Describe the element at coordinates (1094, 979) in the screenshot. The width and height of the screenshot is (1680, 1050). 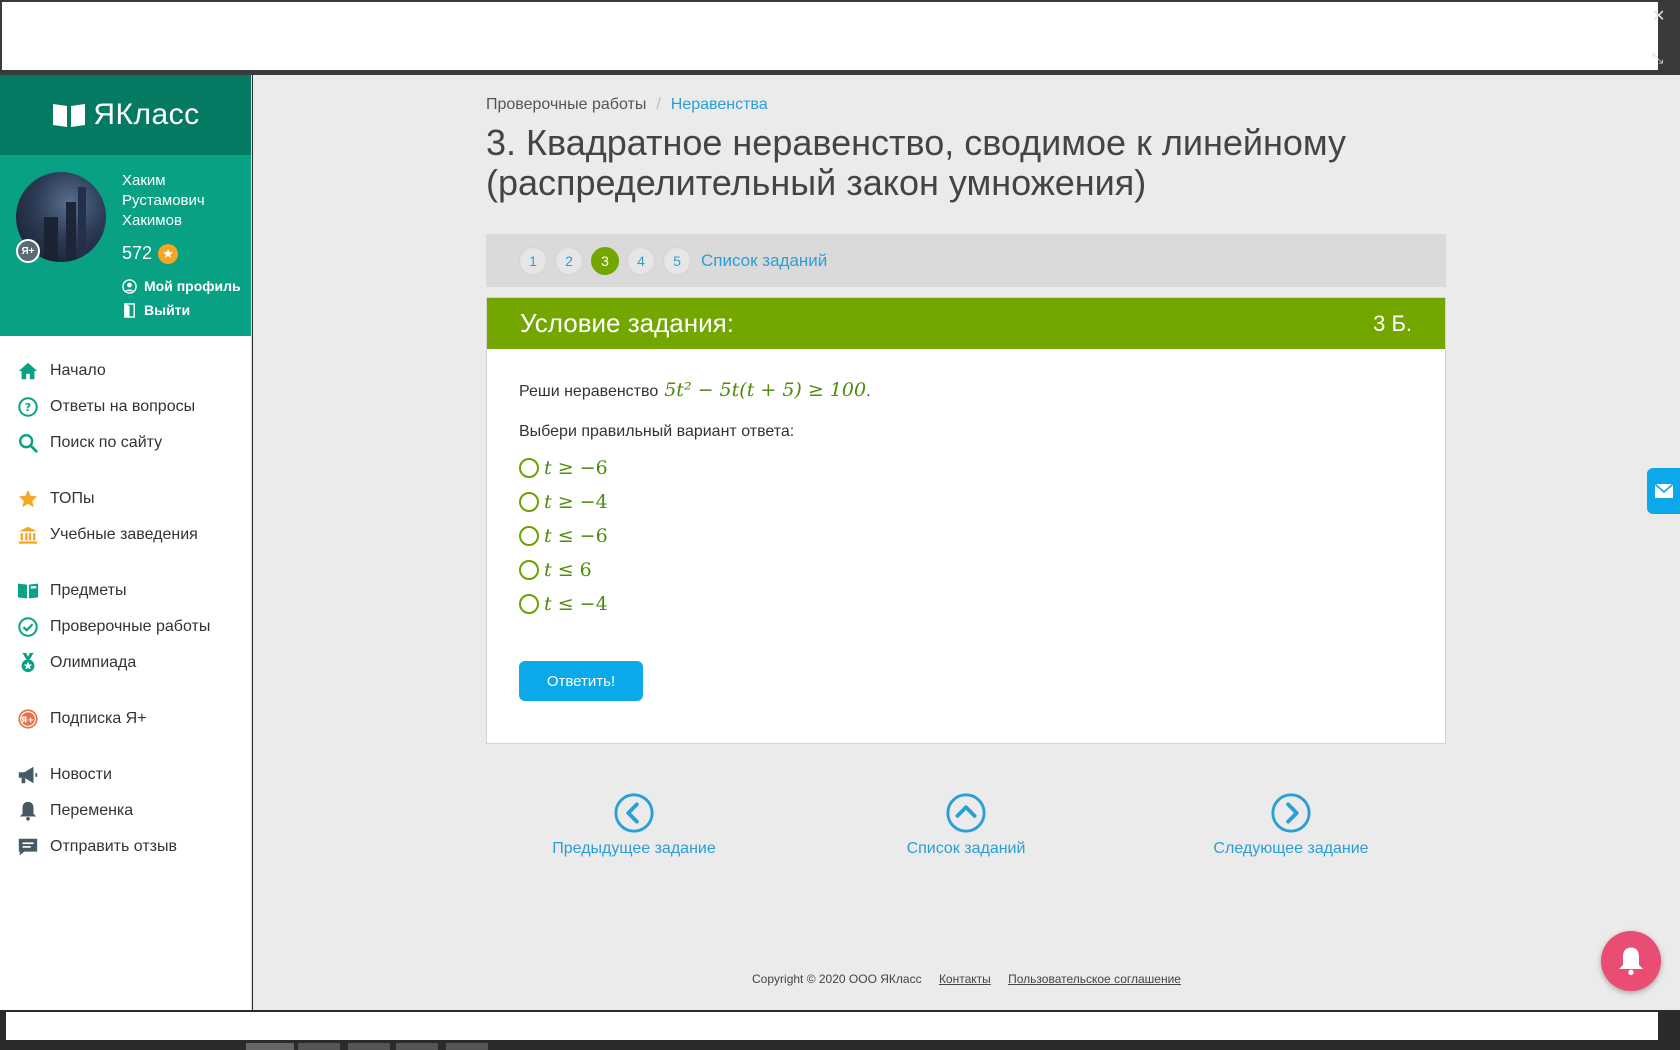
I see `user-agreement-link: Пользовательское соглашение` at that location.